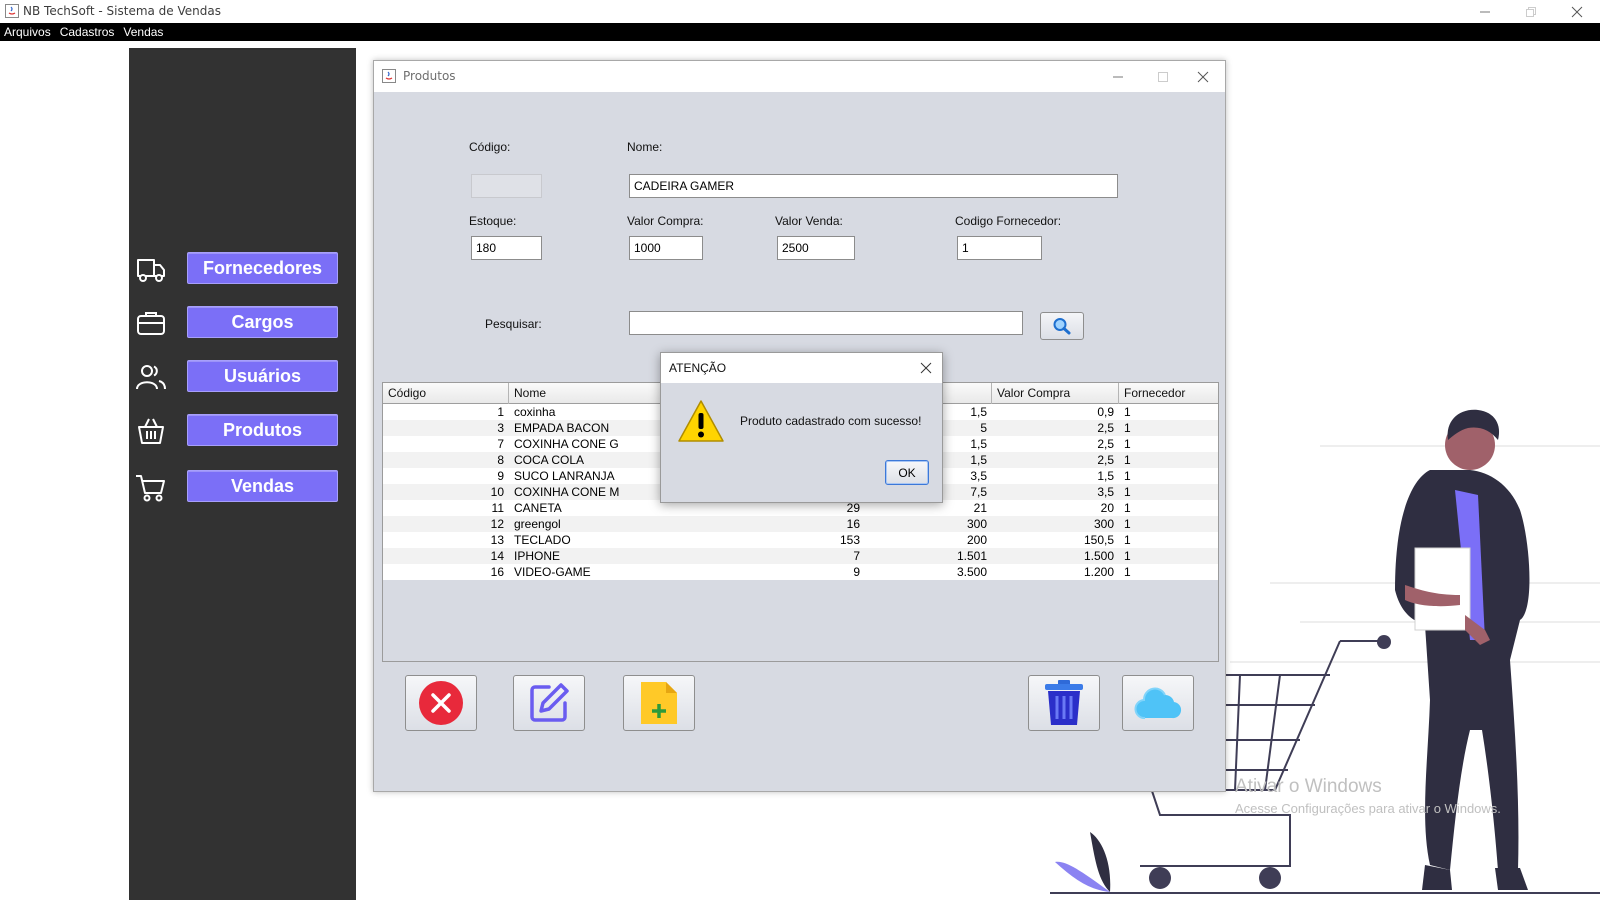  Describe the element at coordinates (446, 393) in the screenshot. I see `column-header-codigo: Código` at that location.